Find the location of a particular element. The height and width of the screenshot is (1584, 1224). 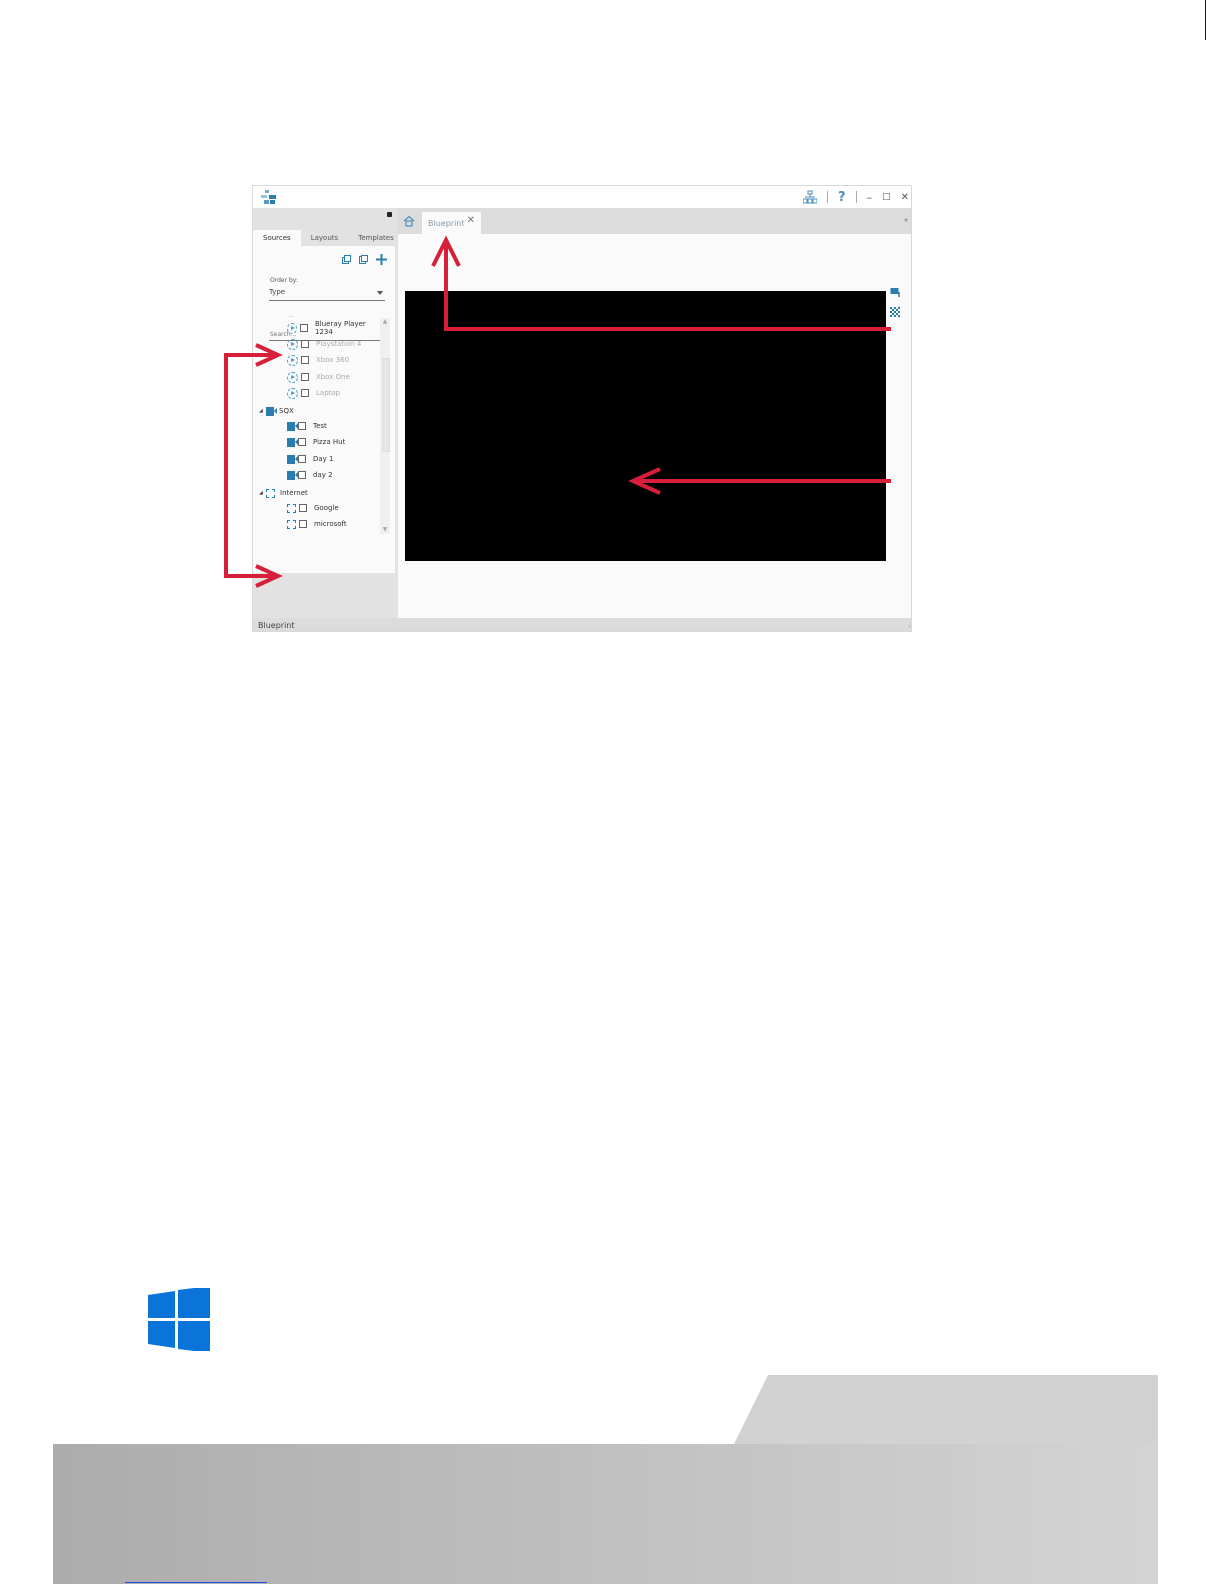

tab-templates: Templates is located at coordinates (376, 238).